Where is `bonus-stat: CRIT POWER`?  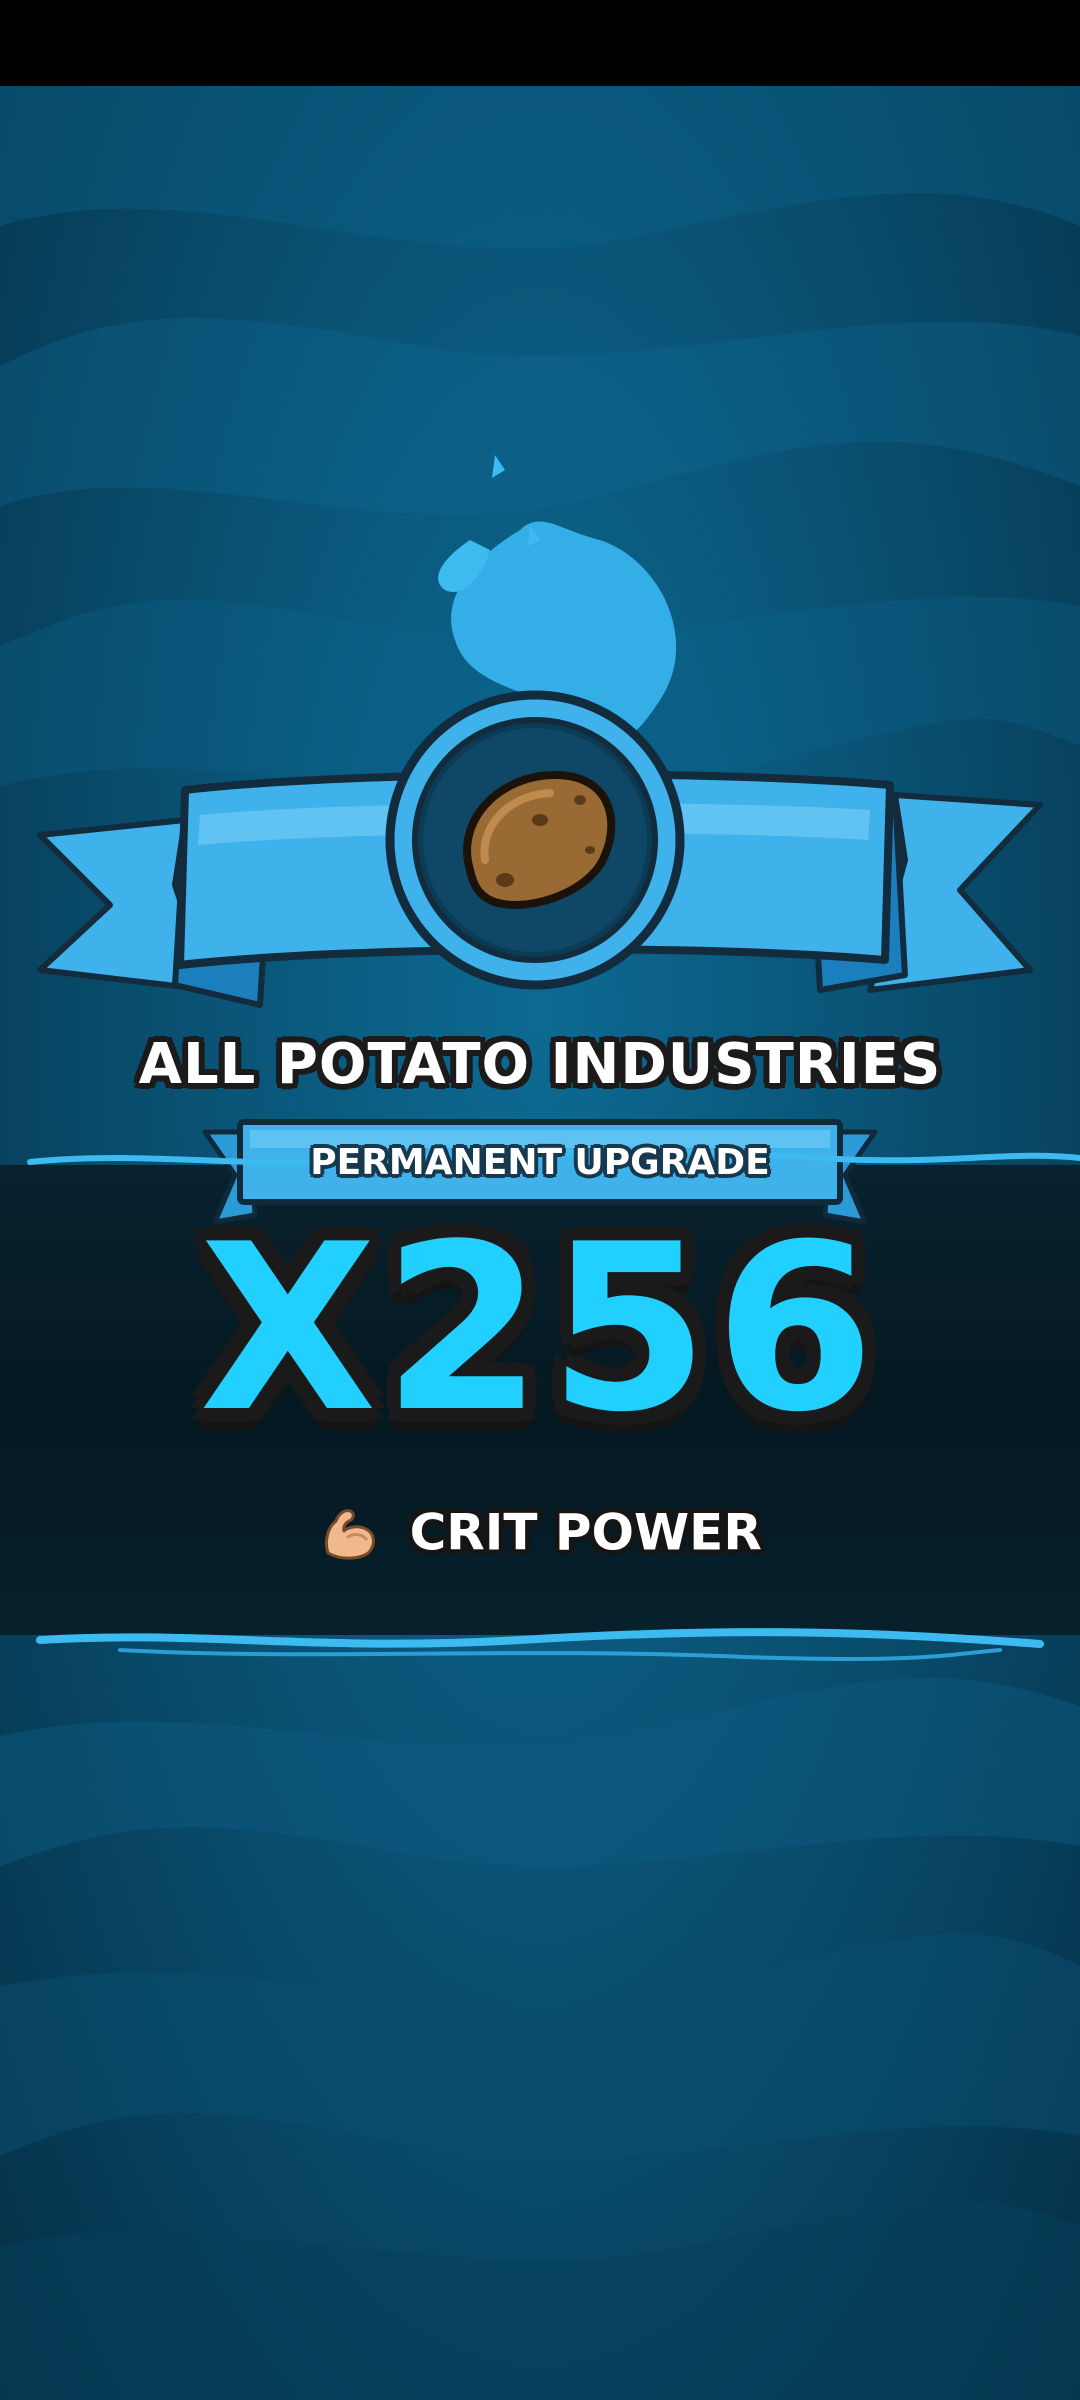 bonus-stat: CRIT POWER is located at coordinates (540, 1532).